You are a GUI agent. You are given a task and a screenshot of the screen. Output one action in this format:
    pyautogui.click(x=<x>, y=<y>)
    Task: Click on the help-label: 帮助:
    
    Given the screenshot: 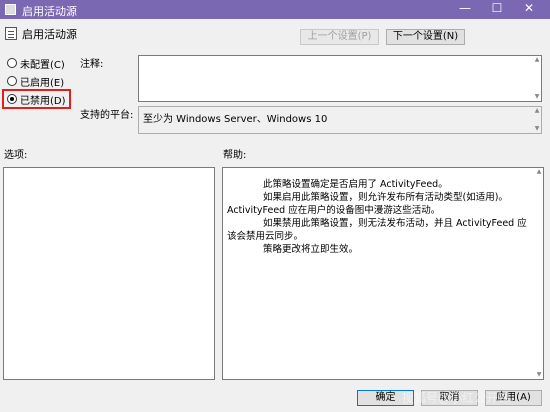 What is the action you would take?
    pyautogui.click(x=235, y=155)
    